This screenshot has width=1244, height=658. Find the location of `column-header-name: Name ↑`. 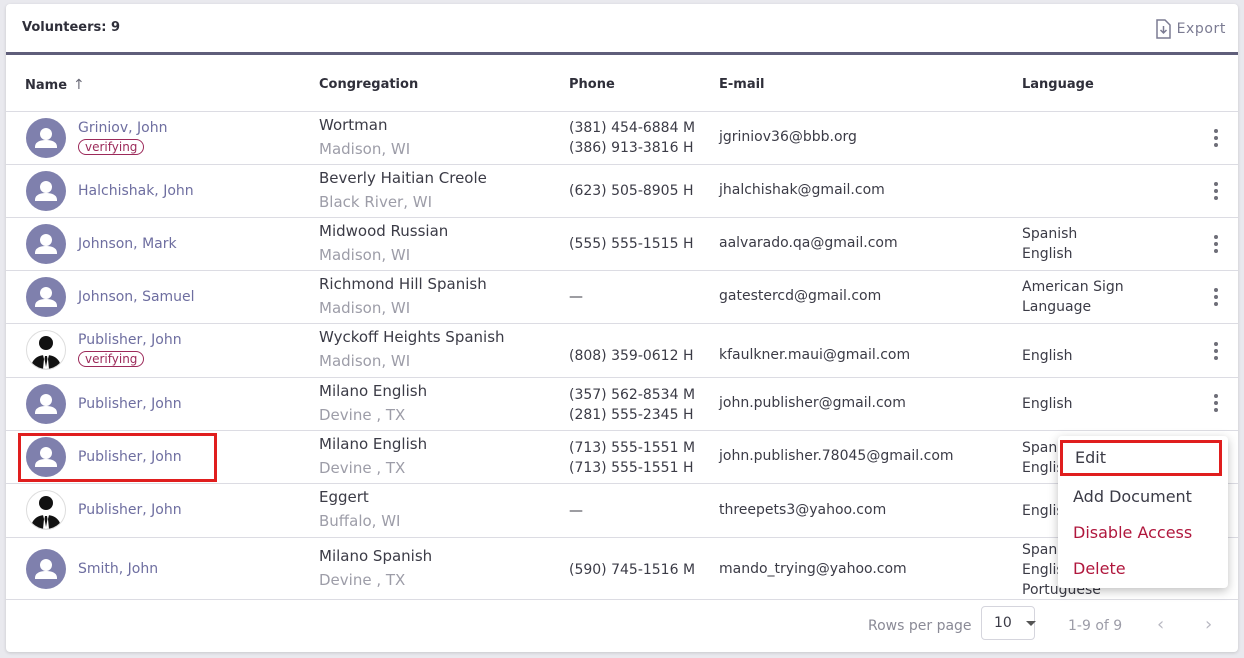

column-header-name: Name ↑ is located at coordinates (55, 85).